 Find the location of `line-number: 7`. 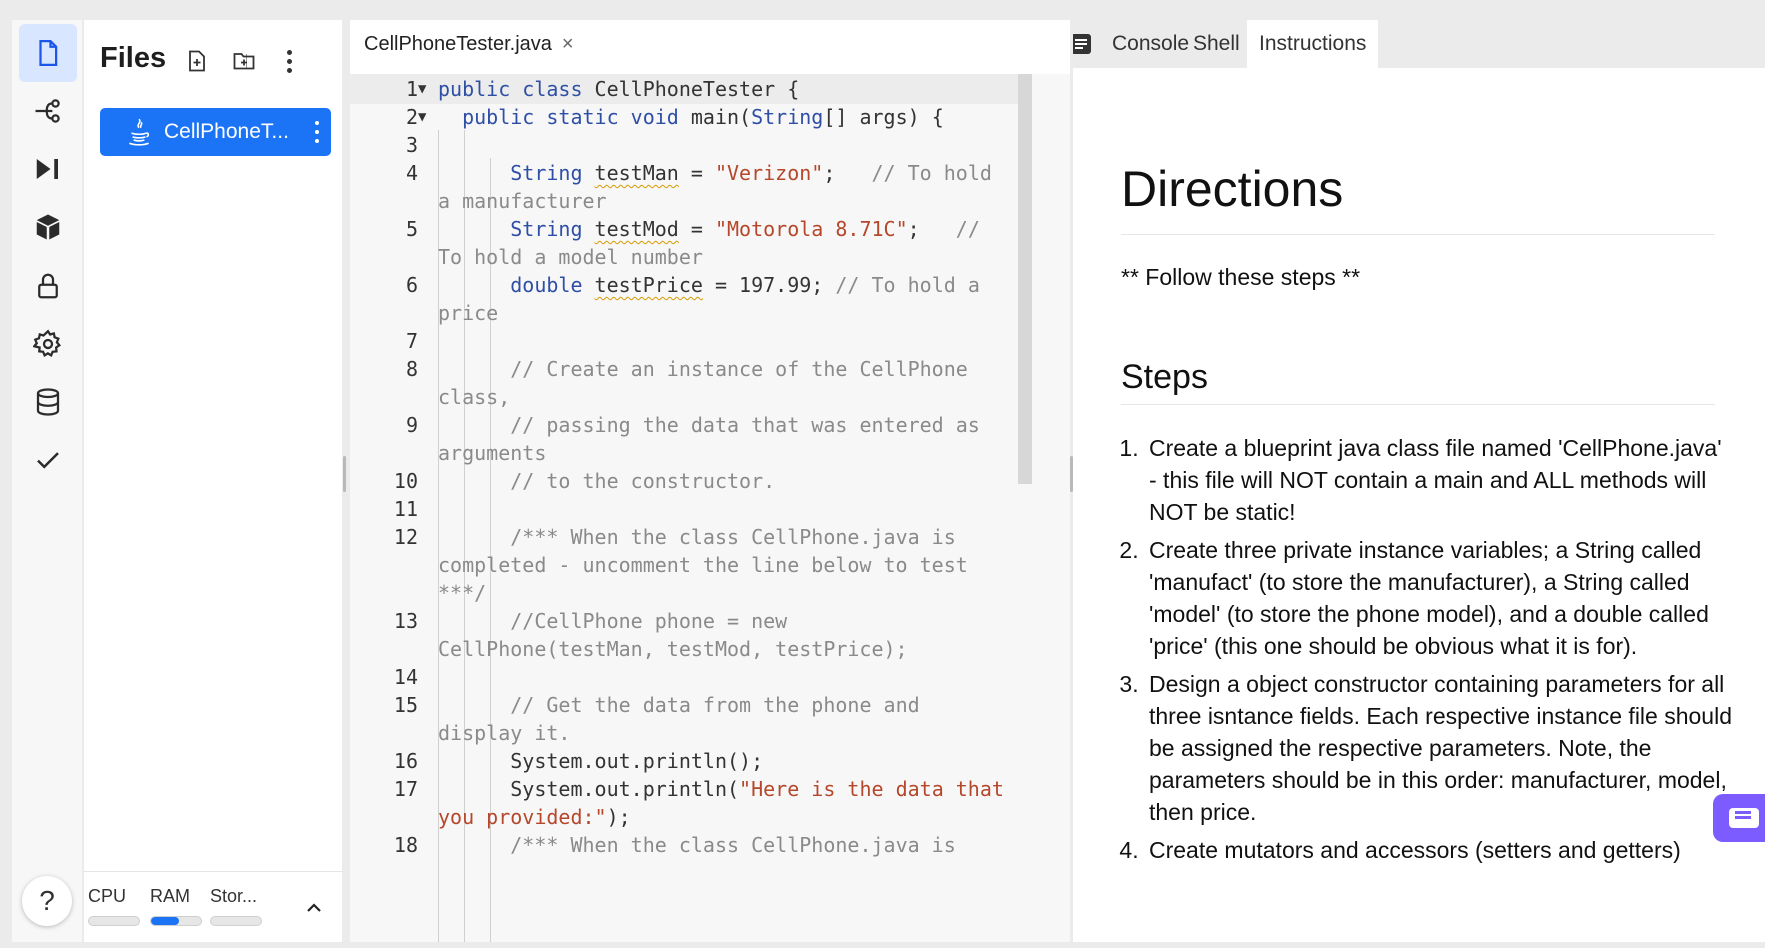

line-number: 7 is located at coordinates (411, 341).